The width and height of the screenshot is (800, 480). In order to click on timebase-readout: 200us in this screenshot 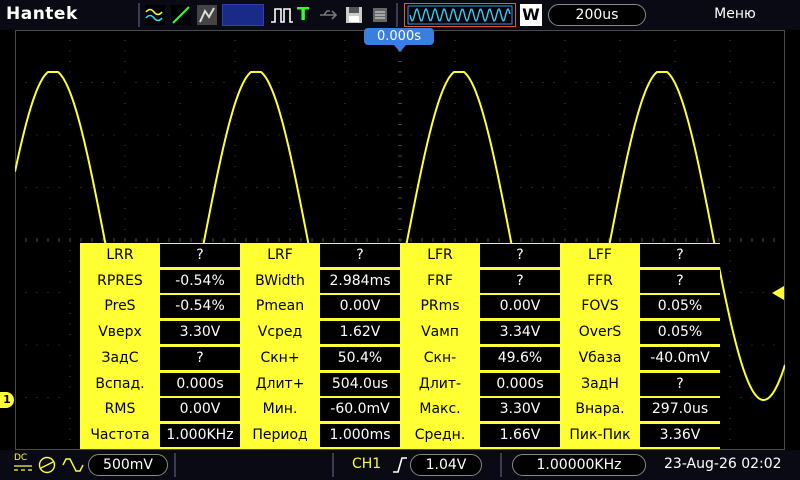, I will do `click(597, 15)`.